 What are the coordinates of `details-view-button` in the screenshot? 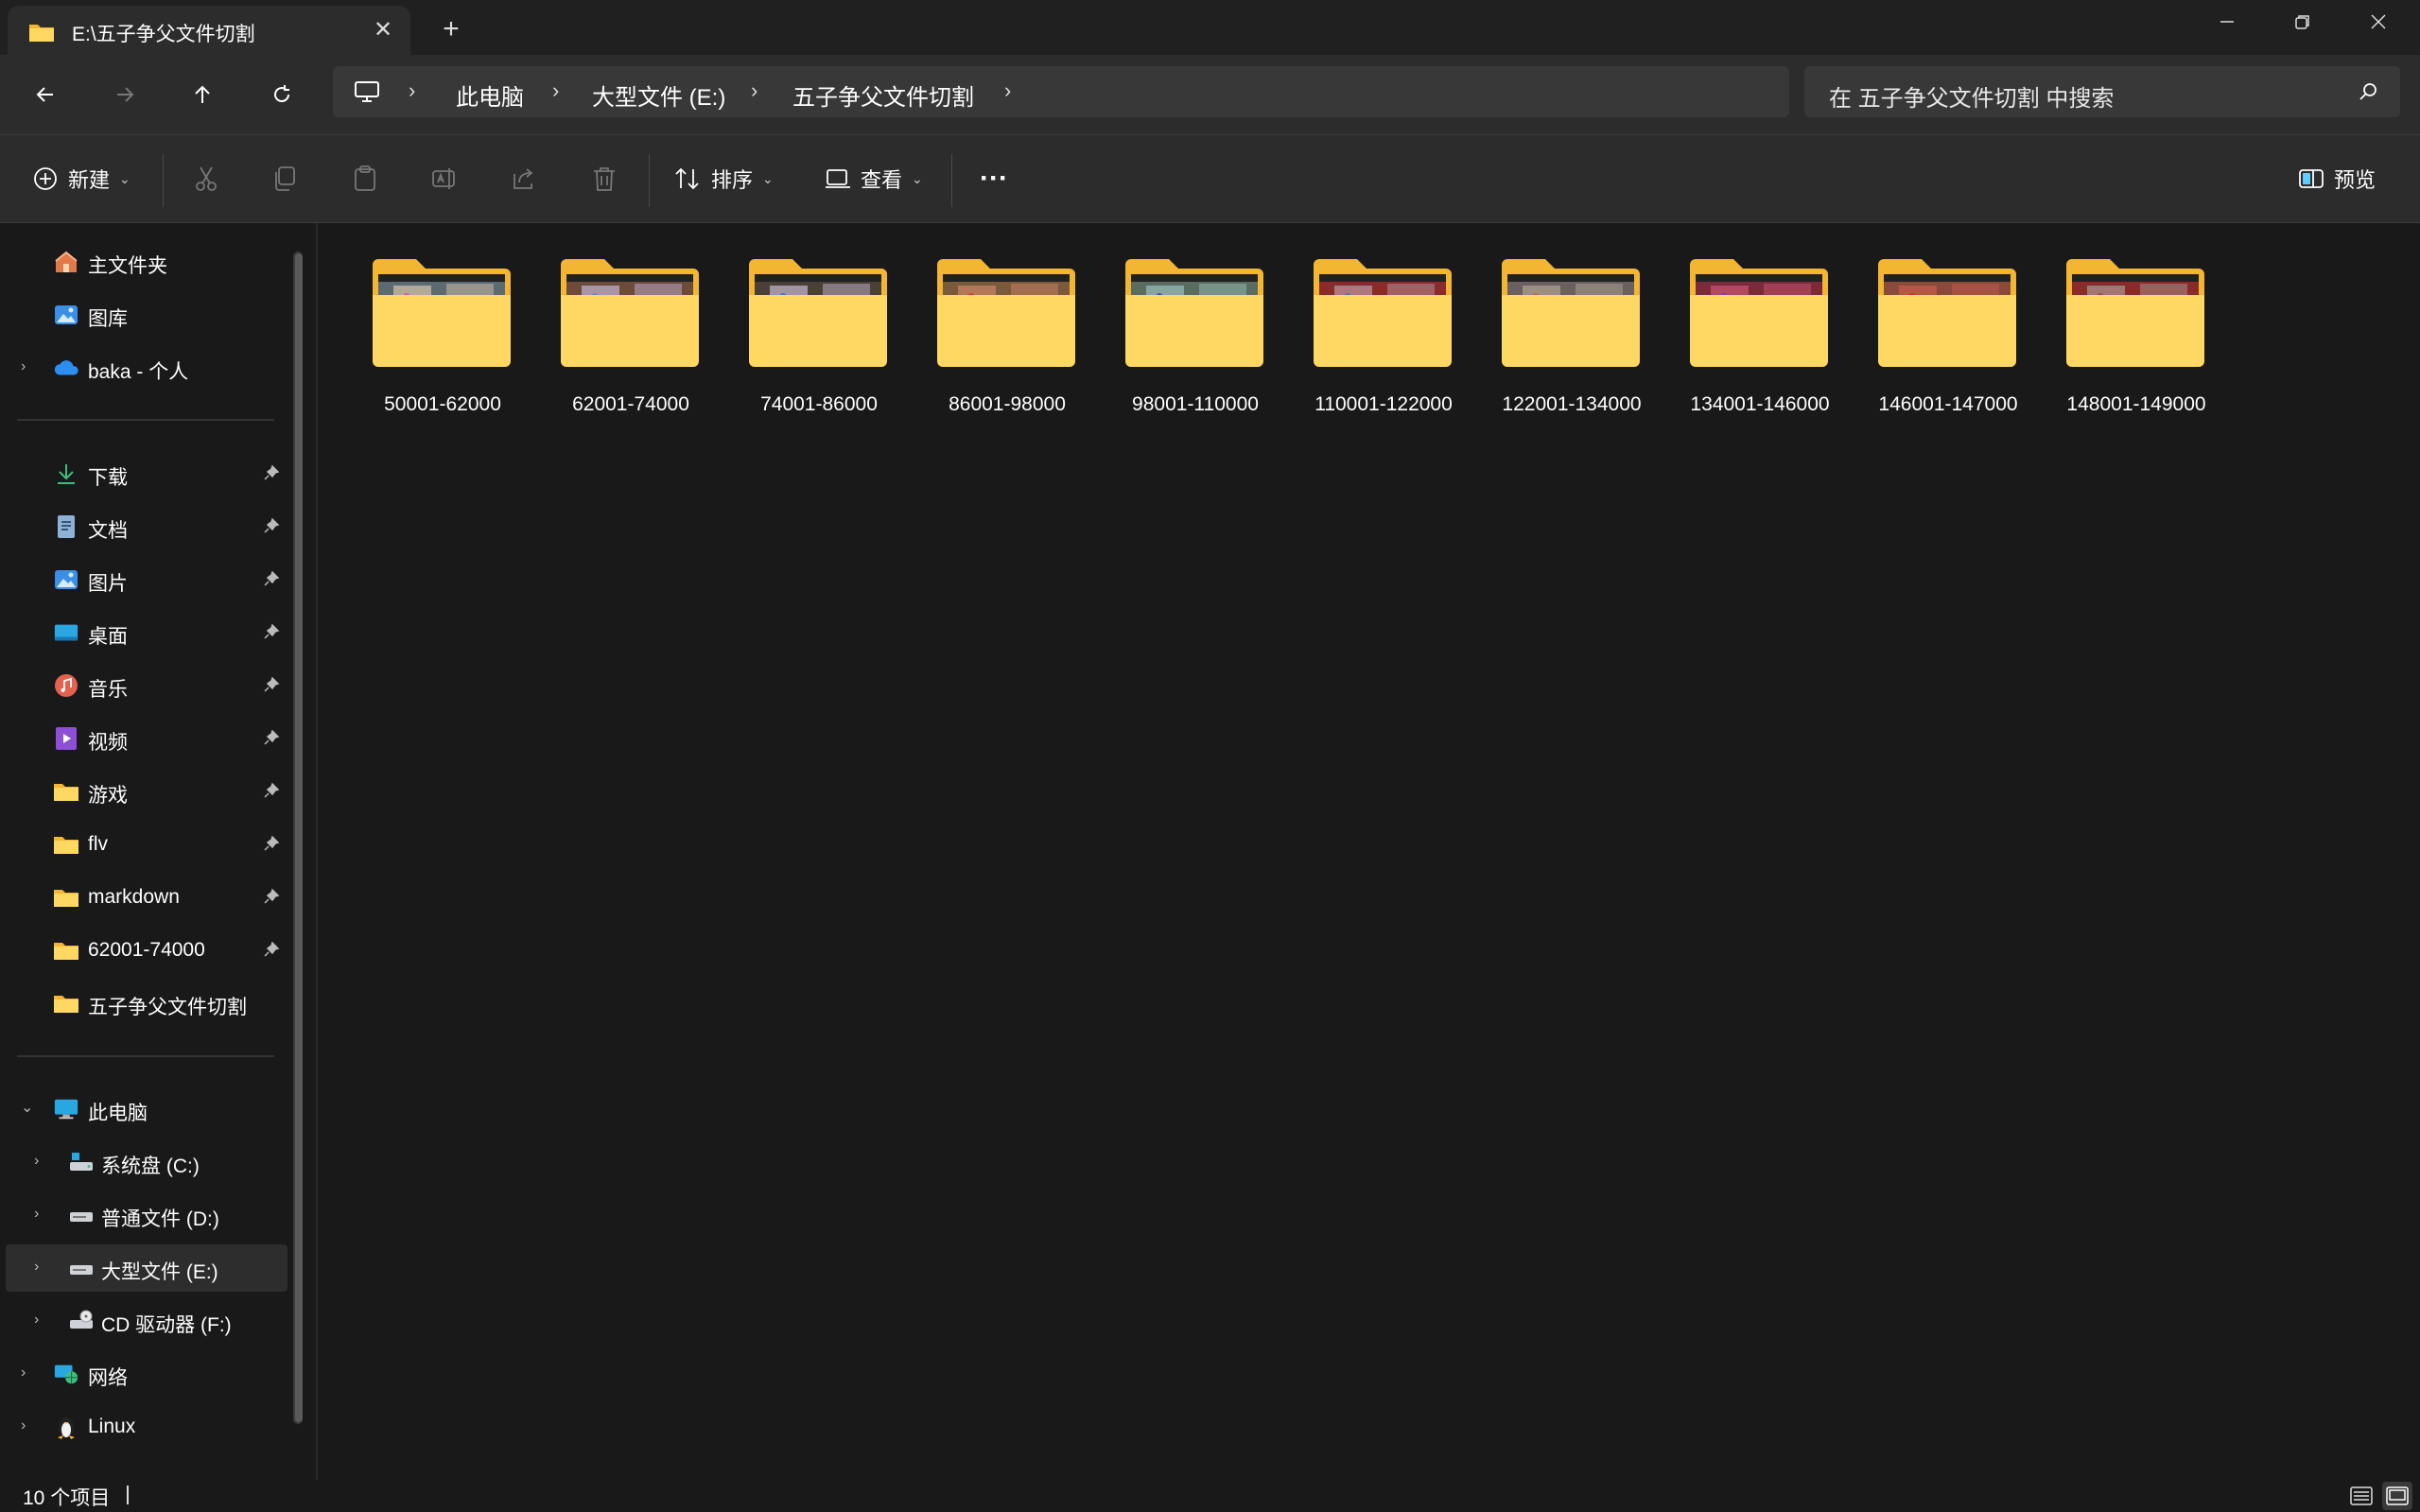 It's located at (2361, 1496).